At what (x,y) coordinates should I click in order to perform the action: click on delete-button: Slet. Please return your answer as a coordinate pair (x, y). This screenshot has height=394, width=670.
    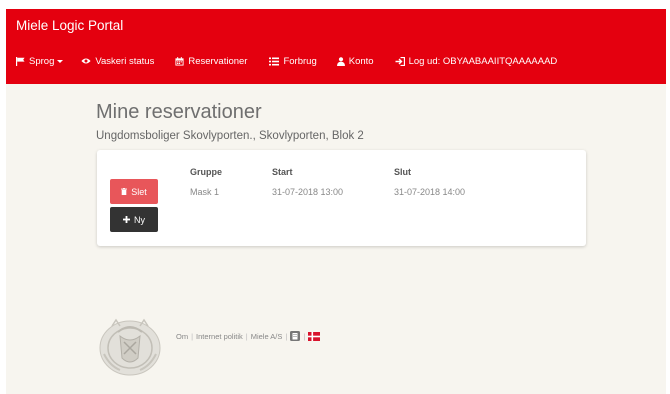
    Looking at the image, I should click on (134, 191).